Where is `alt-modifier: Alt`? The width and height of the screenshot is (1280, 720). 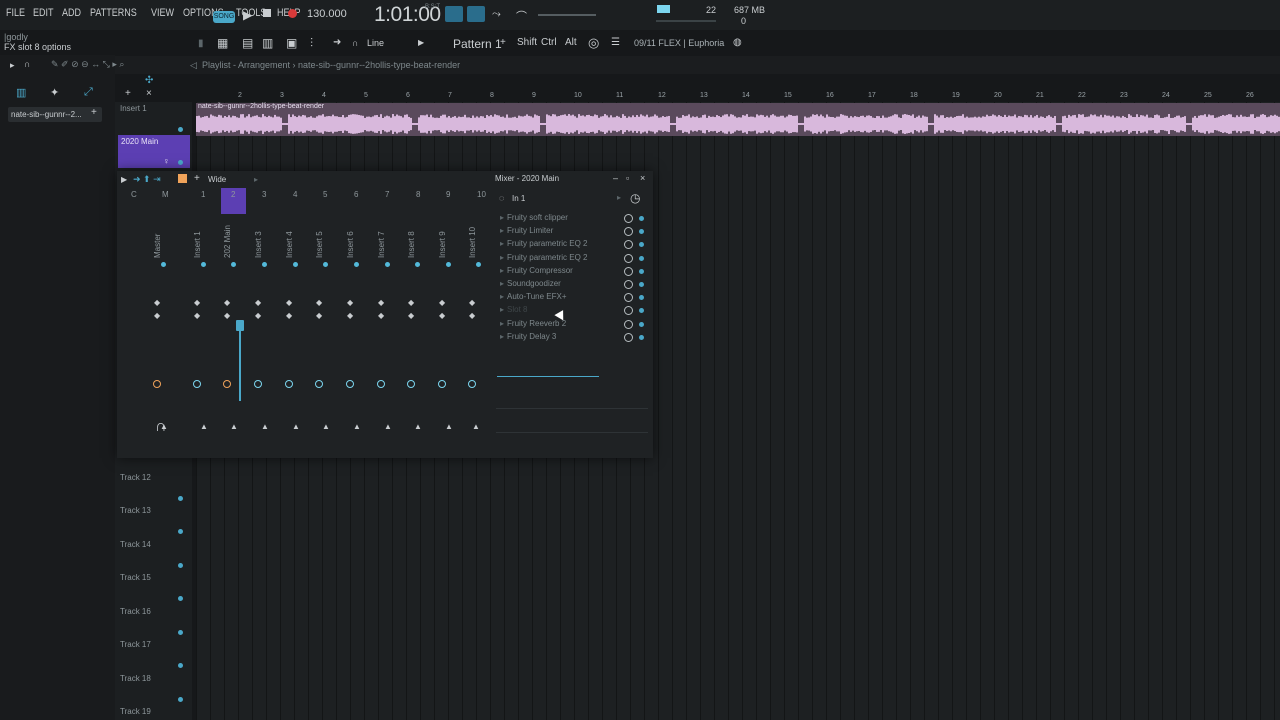 alt-modifier: Alt is located at coordinates (571, 42).